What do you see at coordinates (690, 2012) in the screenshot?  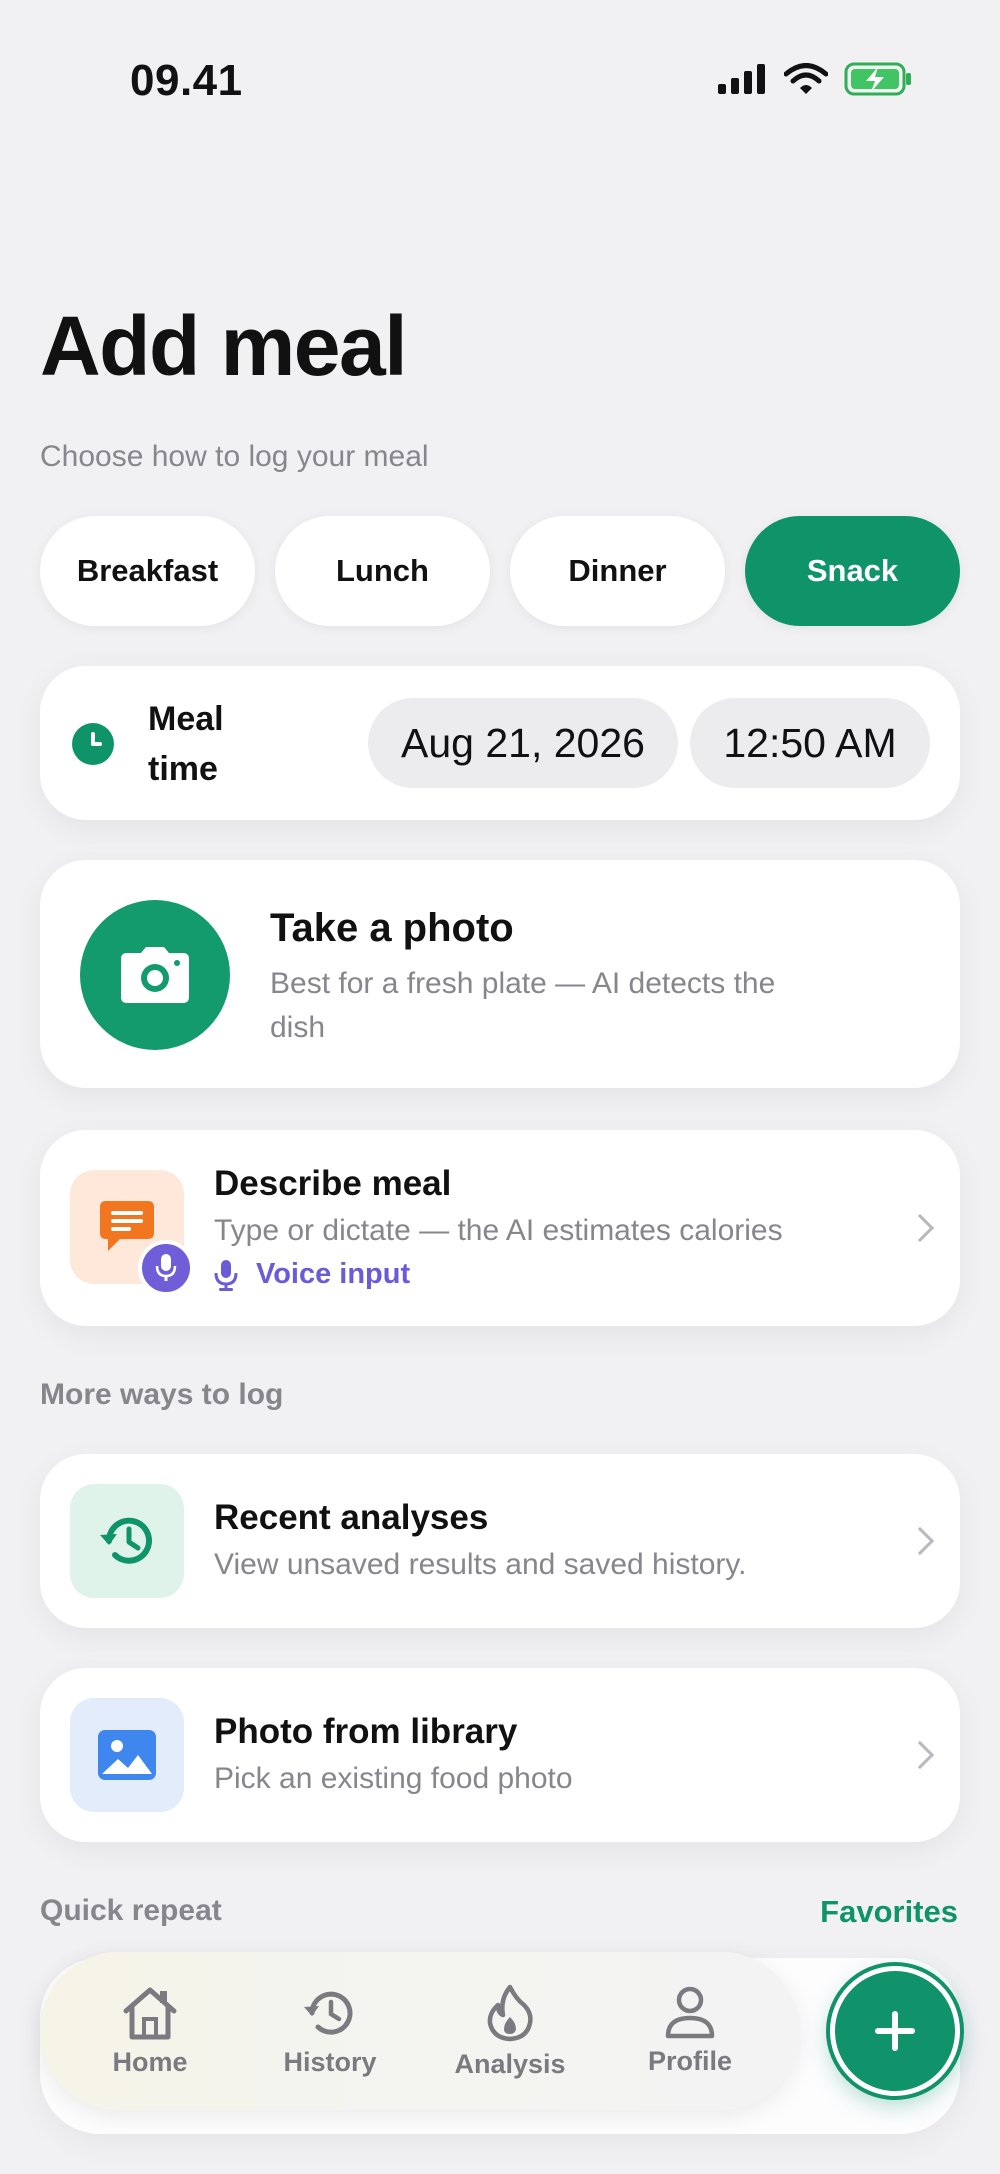 I see `person-icon` at bounding box center [690, 2012].